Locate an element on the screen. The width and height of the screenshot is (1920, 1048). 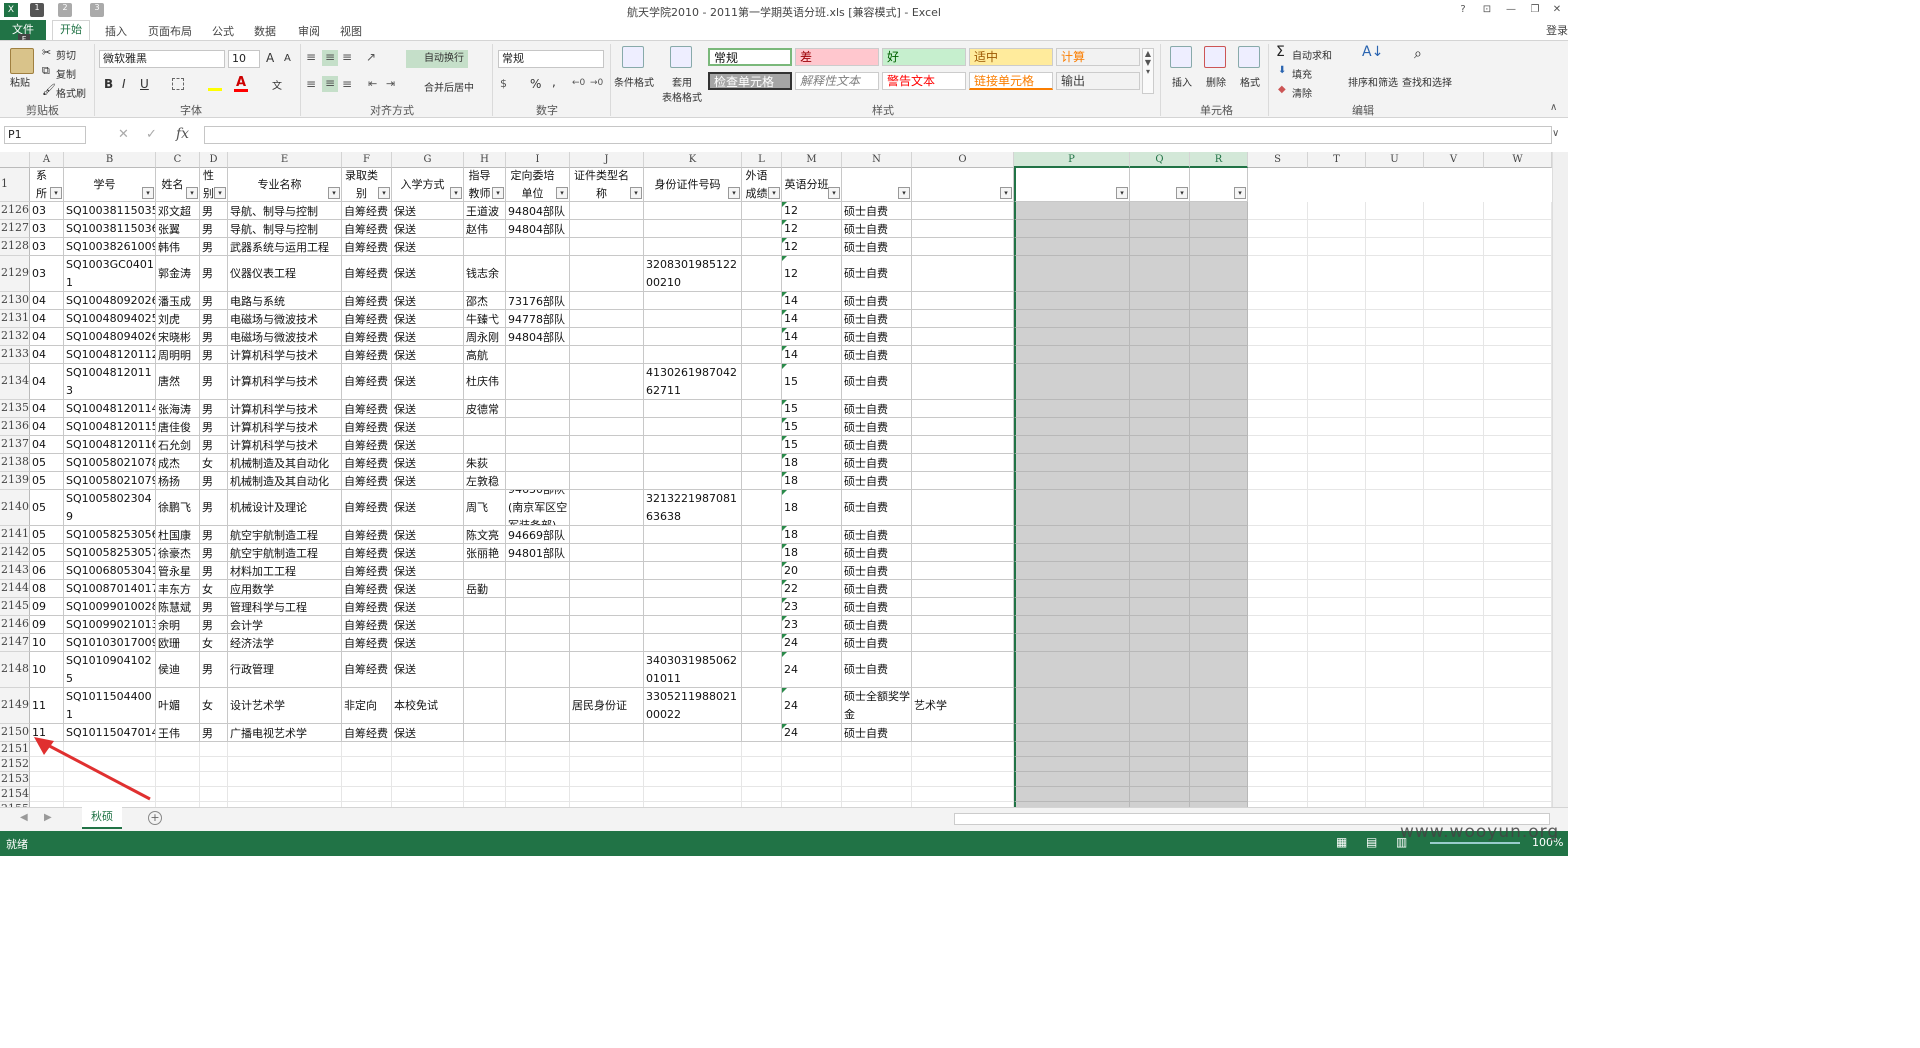
data-cell-A: 09 is located at coordinates (47, 607).